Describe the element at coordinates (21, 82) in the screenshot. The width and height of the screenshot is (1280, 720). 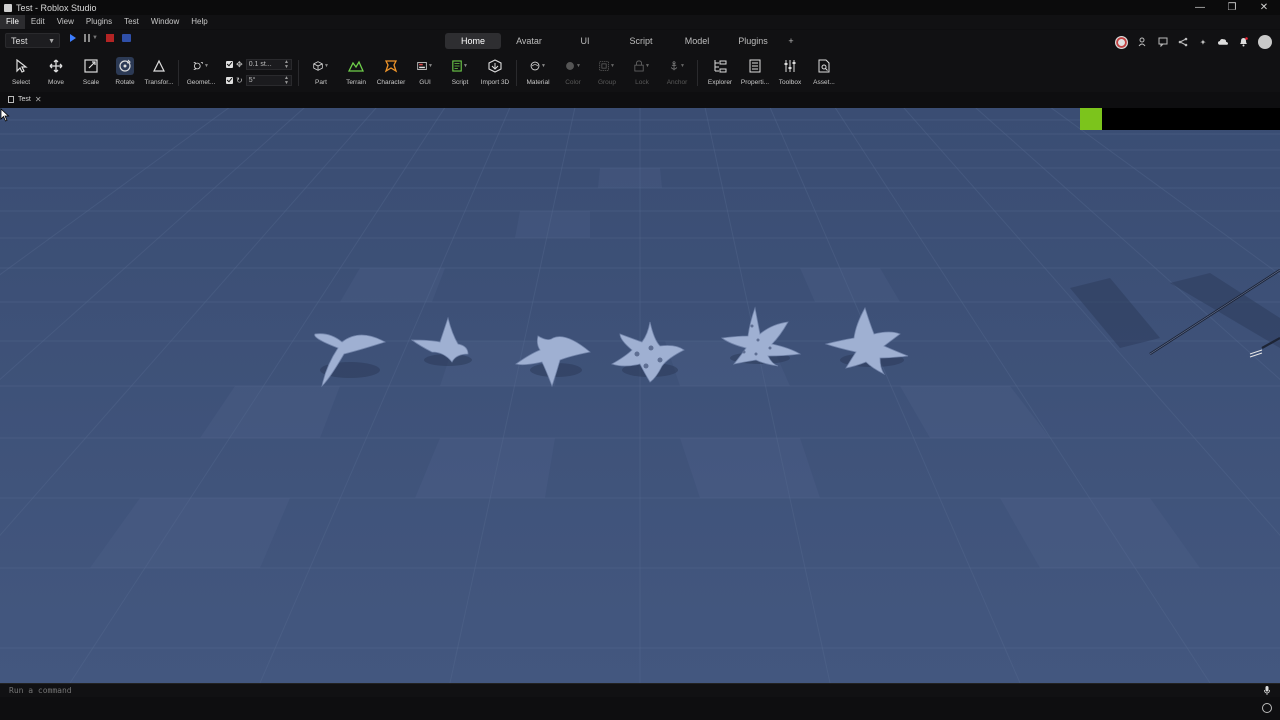
I see `select-tool-label: Select` at that location.